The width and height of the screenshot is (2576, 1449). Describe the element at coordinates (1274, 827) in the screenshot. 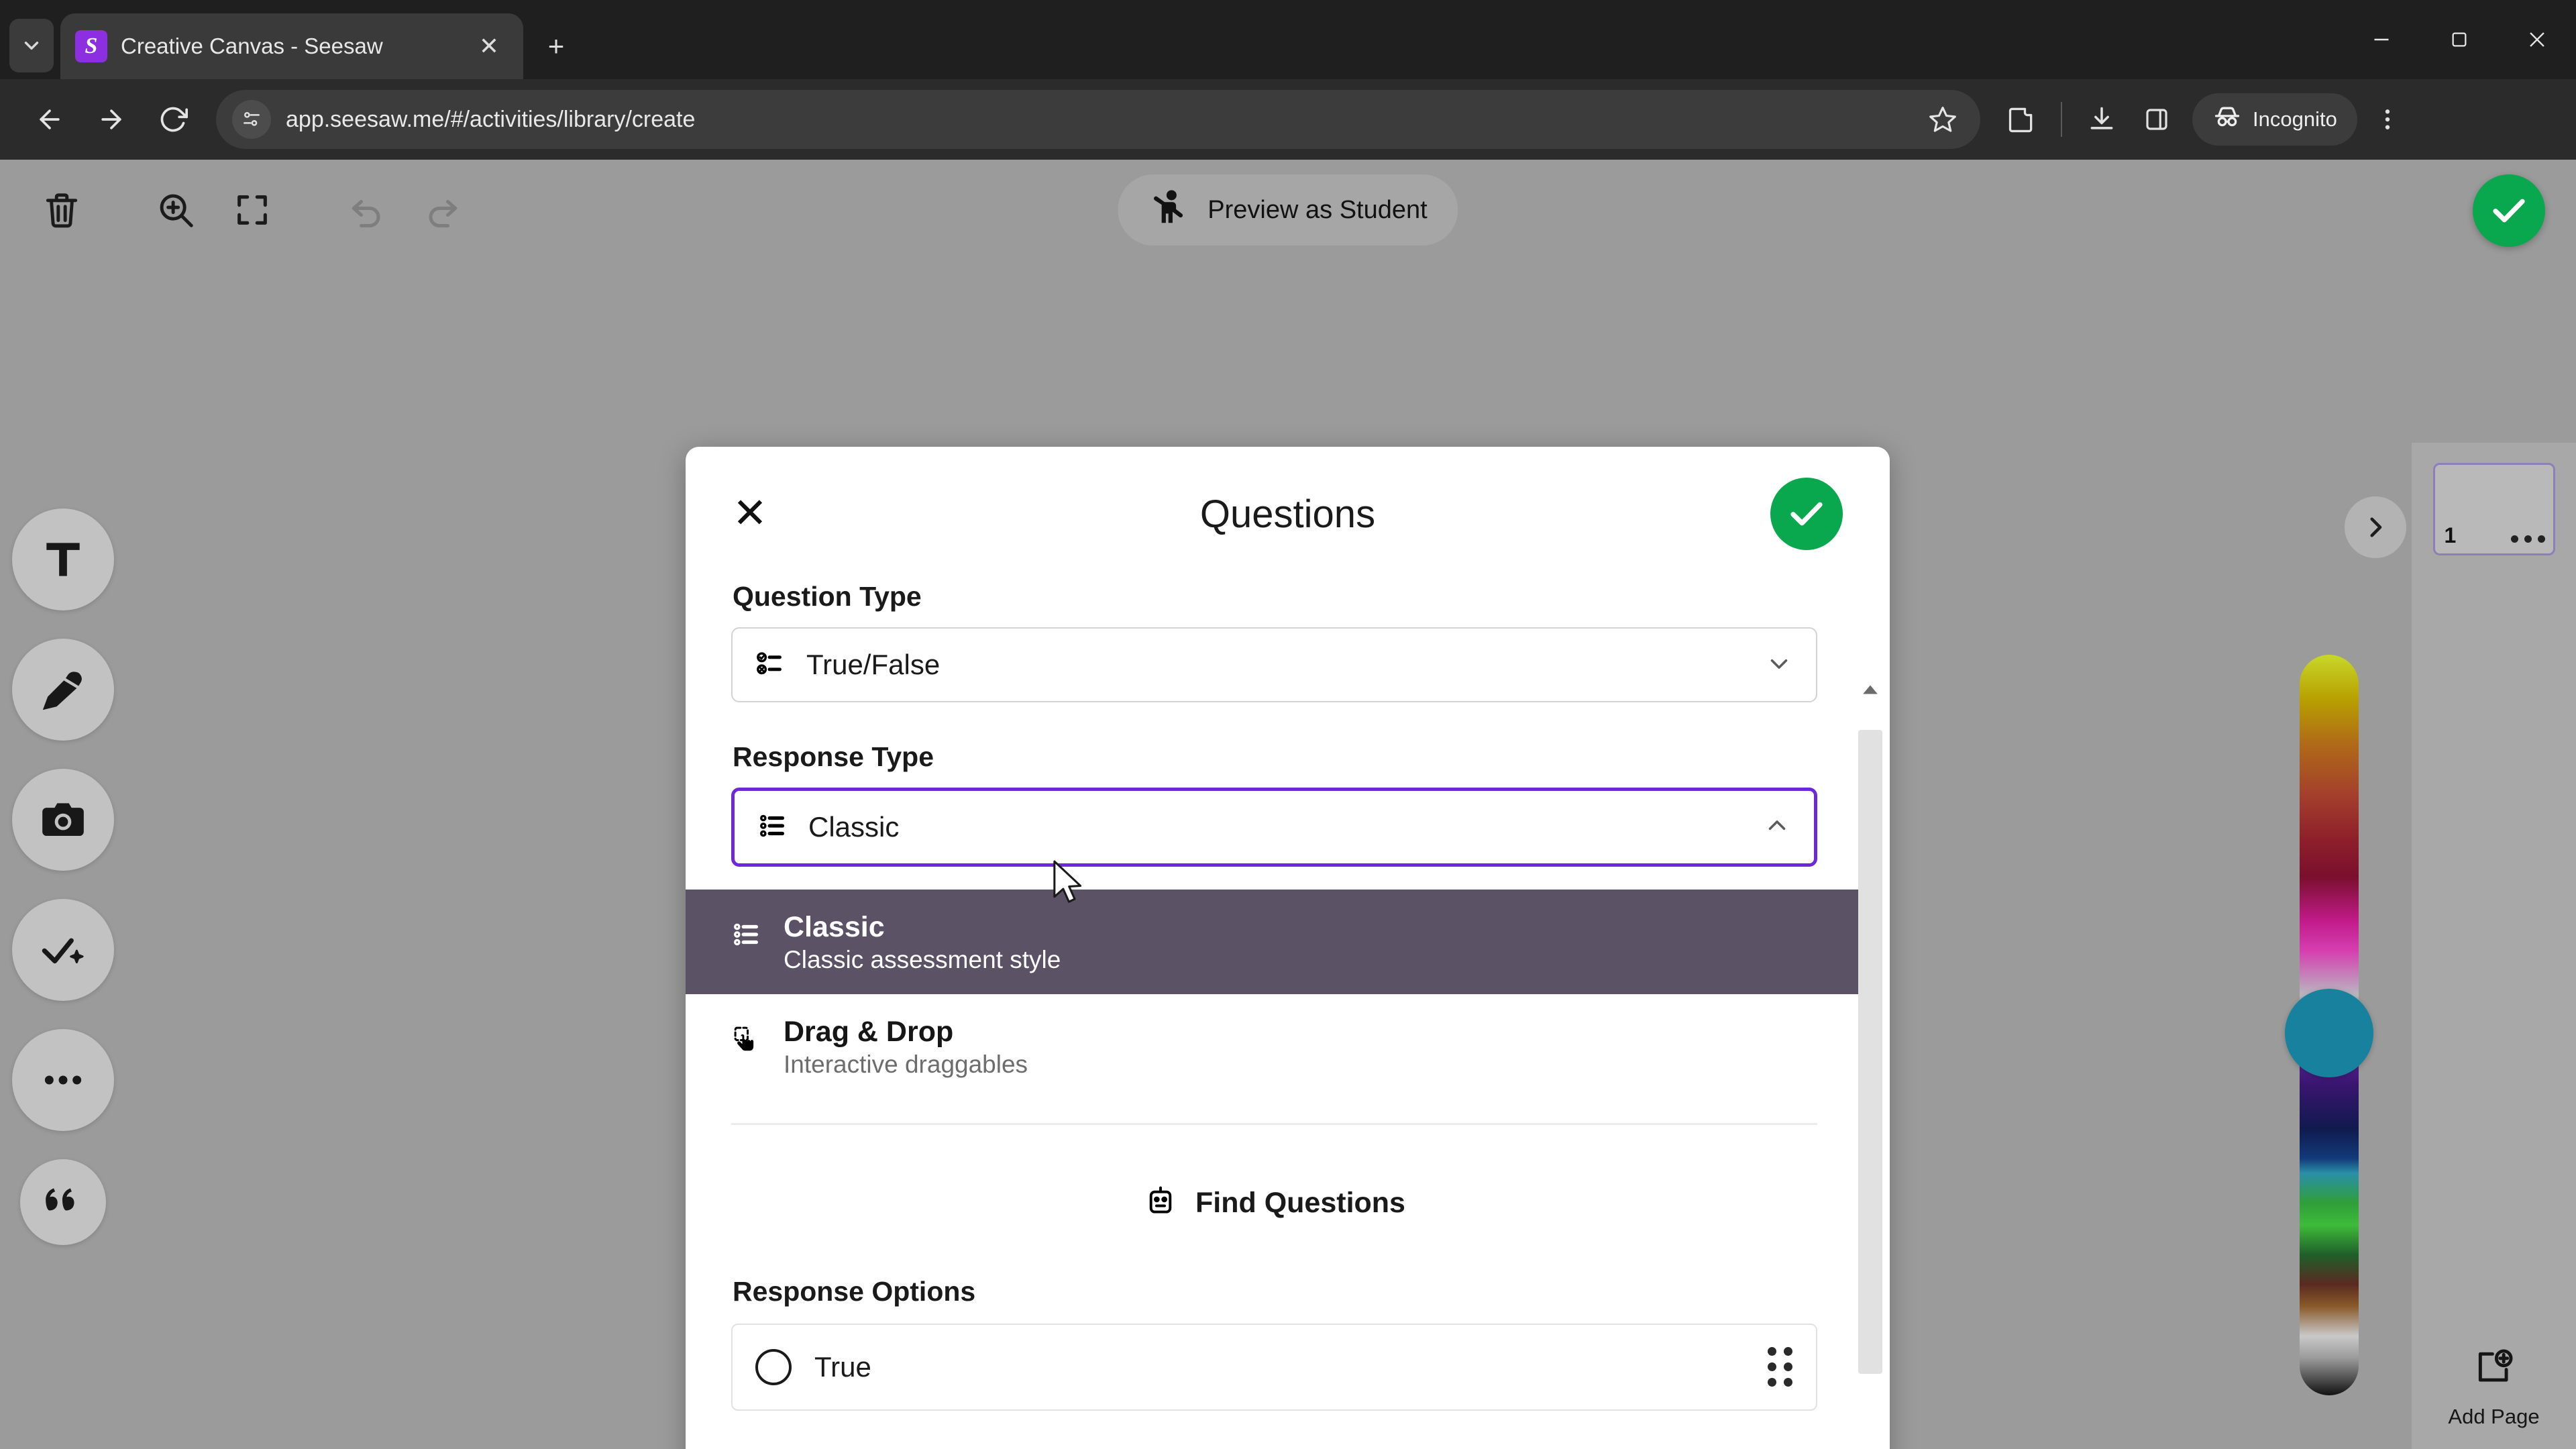

I see `response-type-select: Classic` at that location.